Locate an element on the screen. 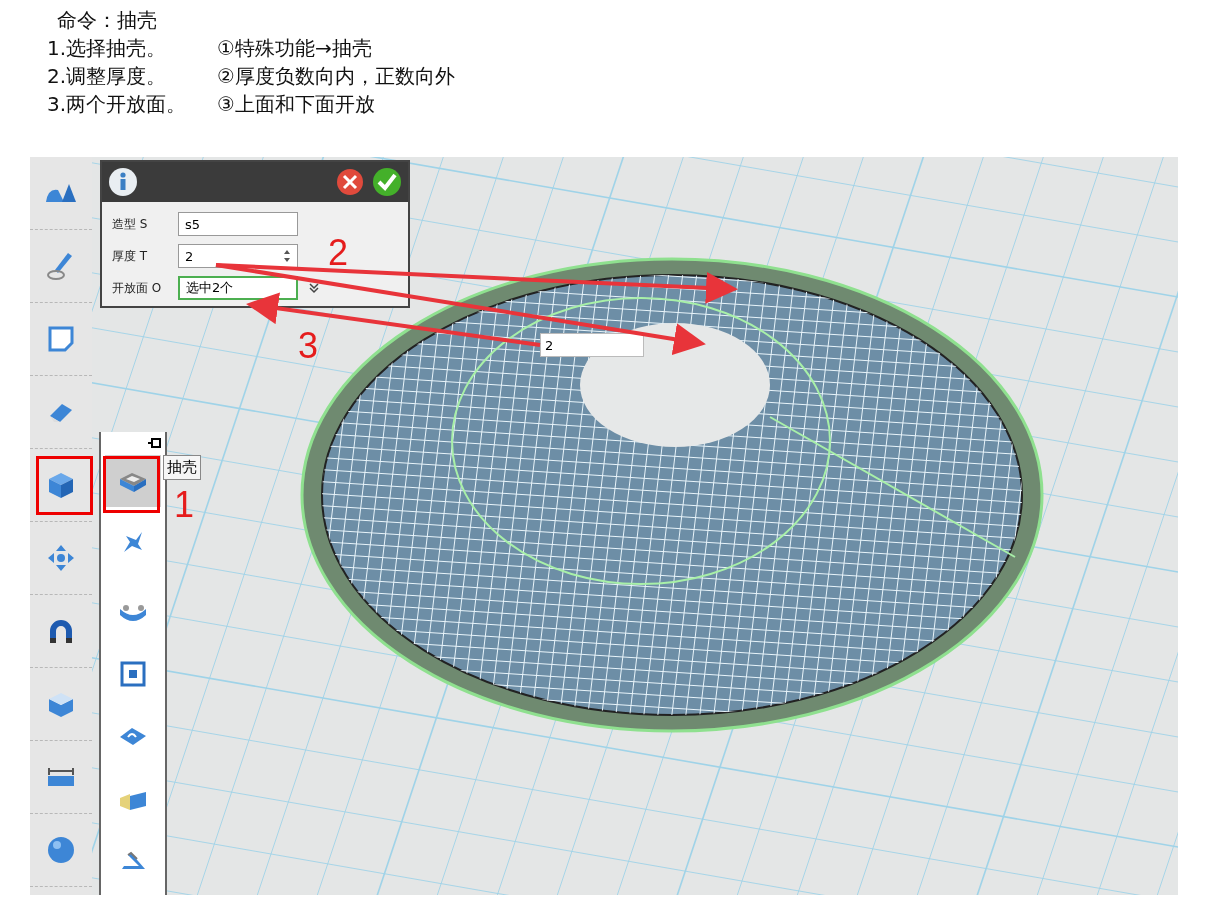 This screenshot has height=907, width=1209. input-field: s5 is located at coordinates (238, 224).